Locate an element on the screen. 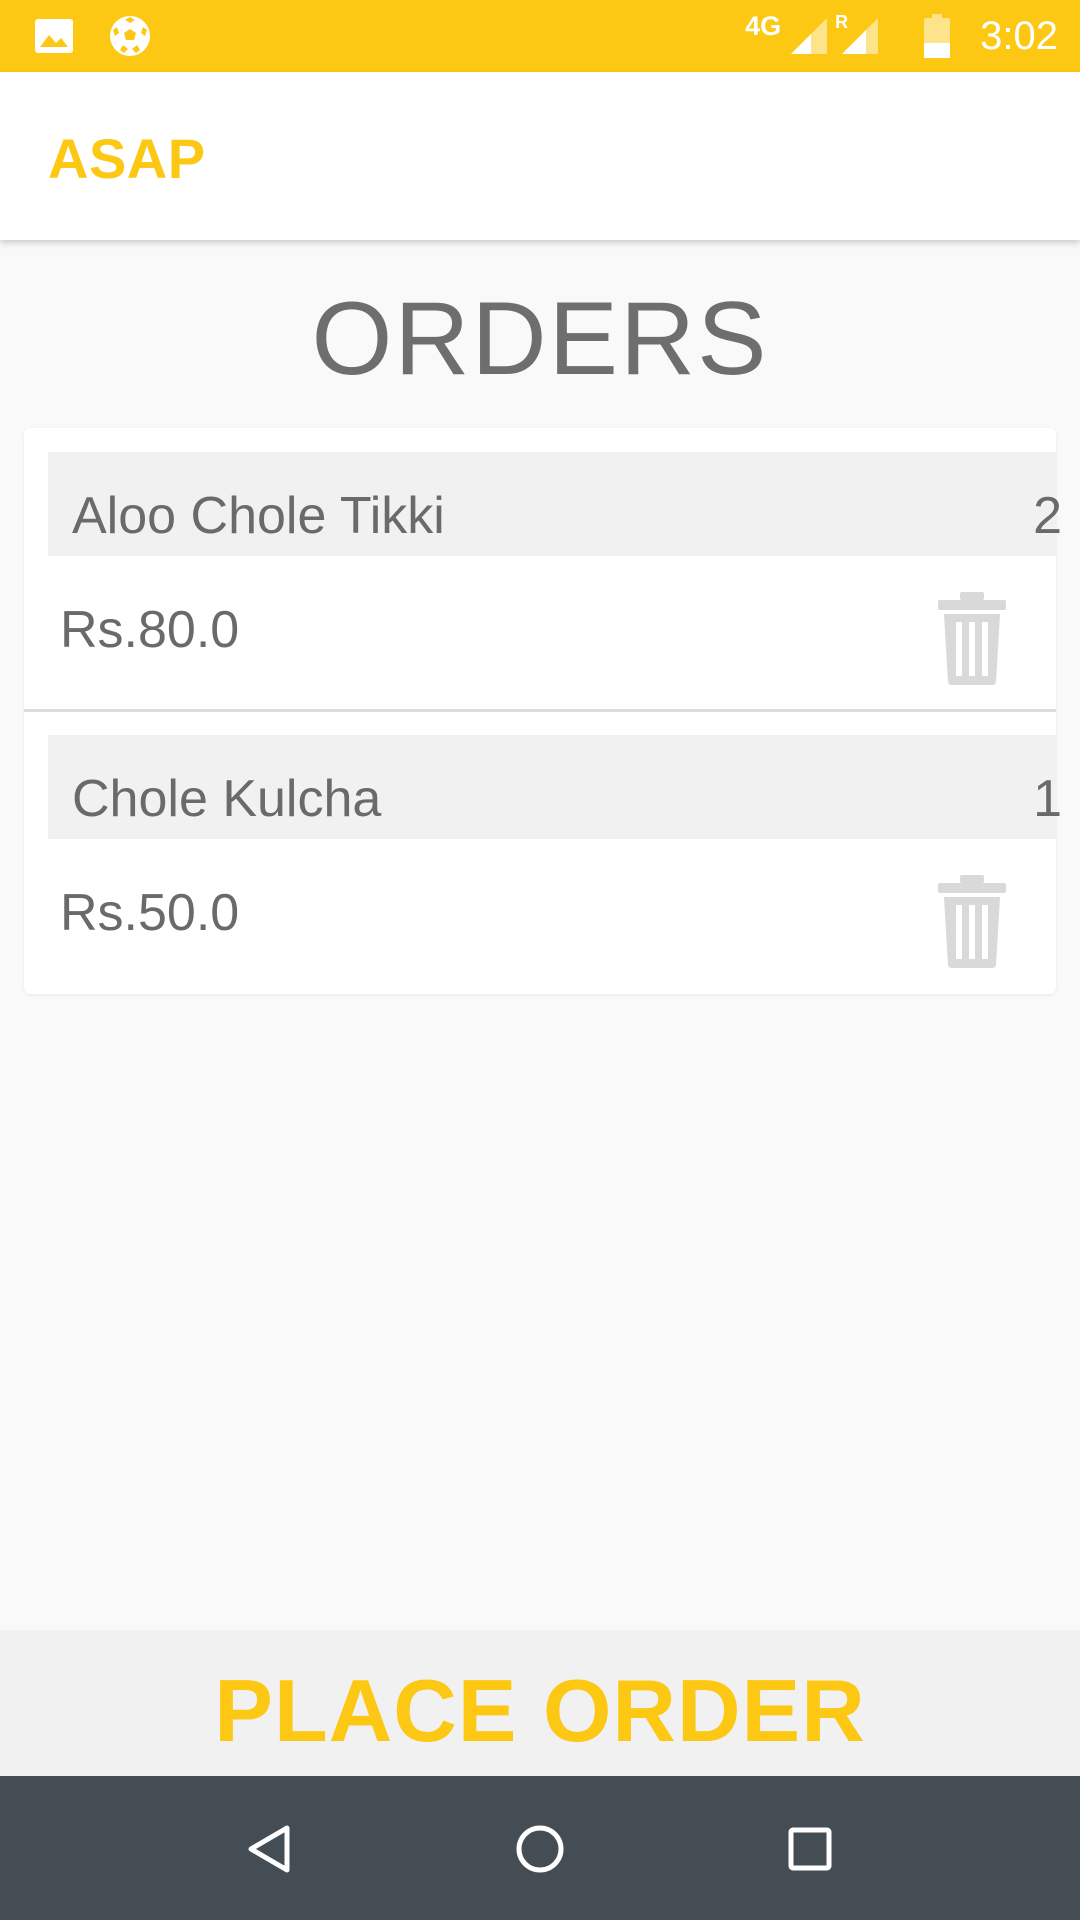  item-quantity: 1 is located at coordinates (1047, 799).